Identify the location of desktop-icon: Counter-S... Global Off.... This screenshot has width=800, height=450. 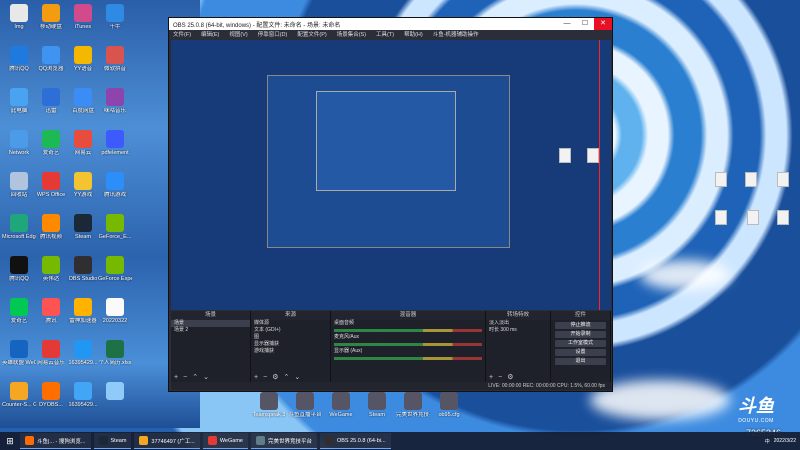
(19, 395).